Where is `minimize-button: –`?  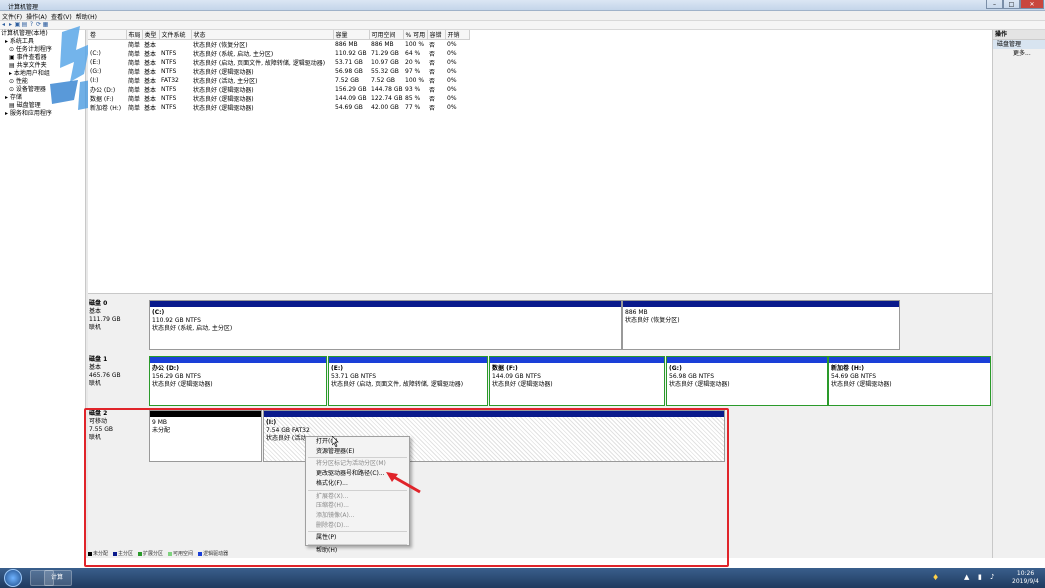 minimize-button: – is located at coordinates (994, 4).